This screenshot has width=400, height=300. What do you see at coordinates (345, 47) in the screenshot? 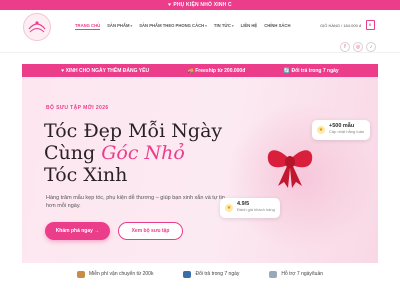
I see `facebook-icon: f` at bounding box center [345, 47].